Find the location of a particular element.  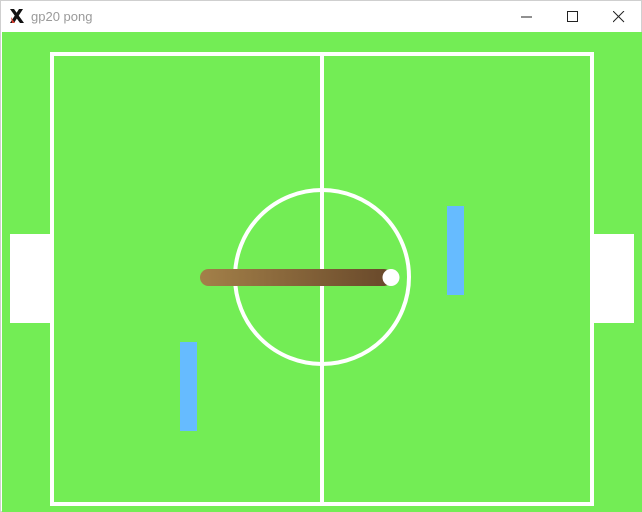

ball-trail is located at coordinates (296, 277).